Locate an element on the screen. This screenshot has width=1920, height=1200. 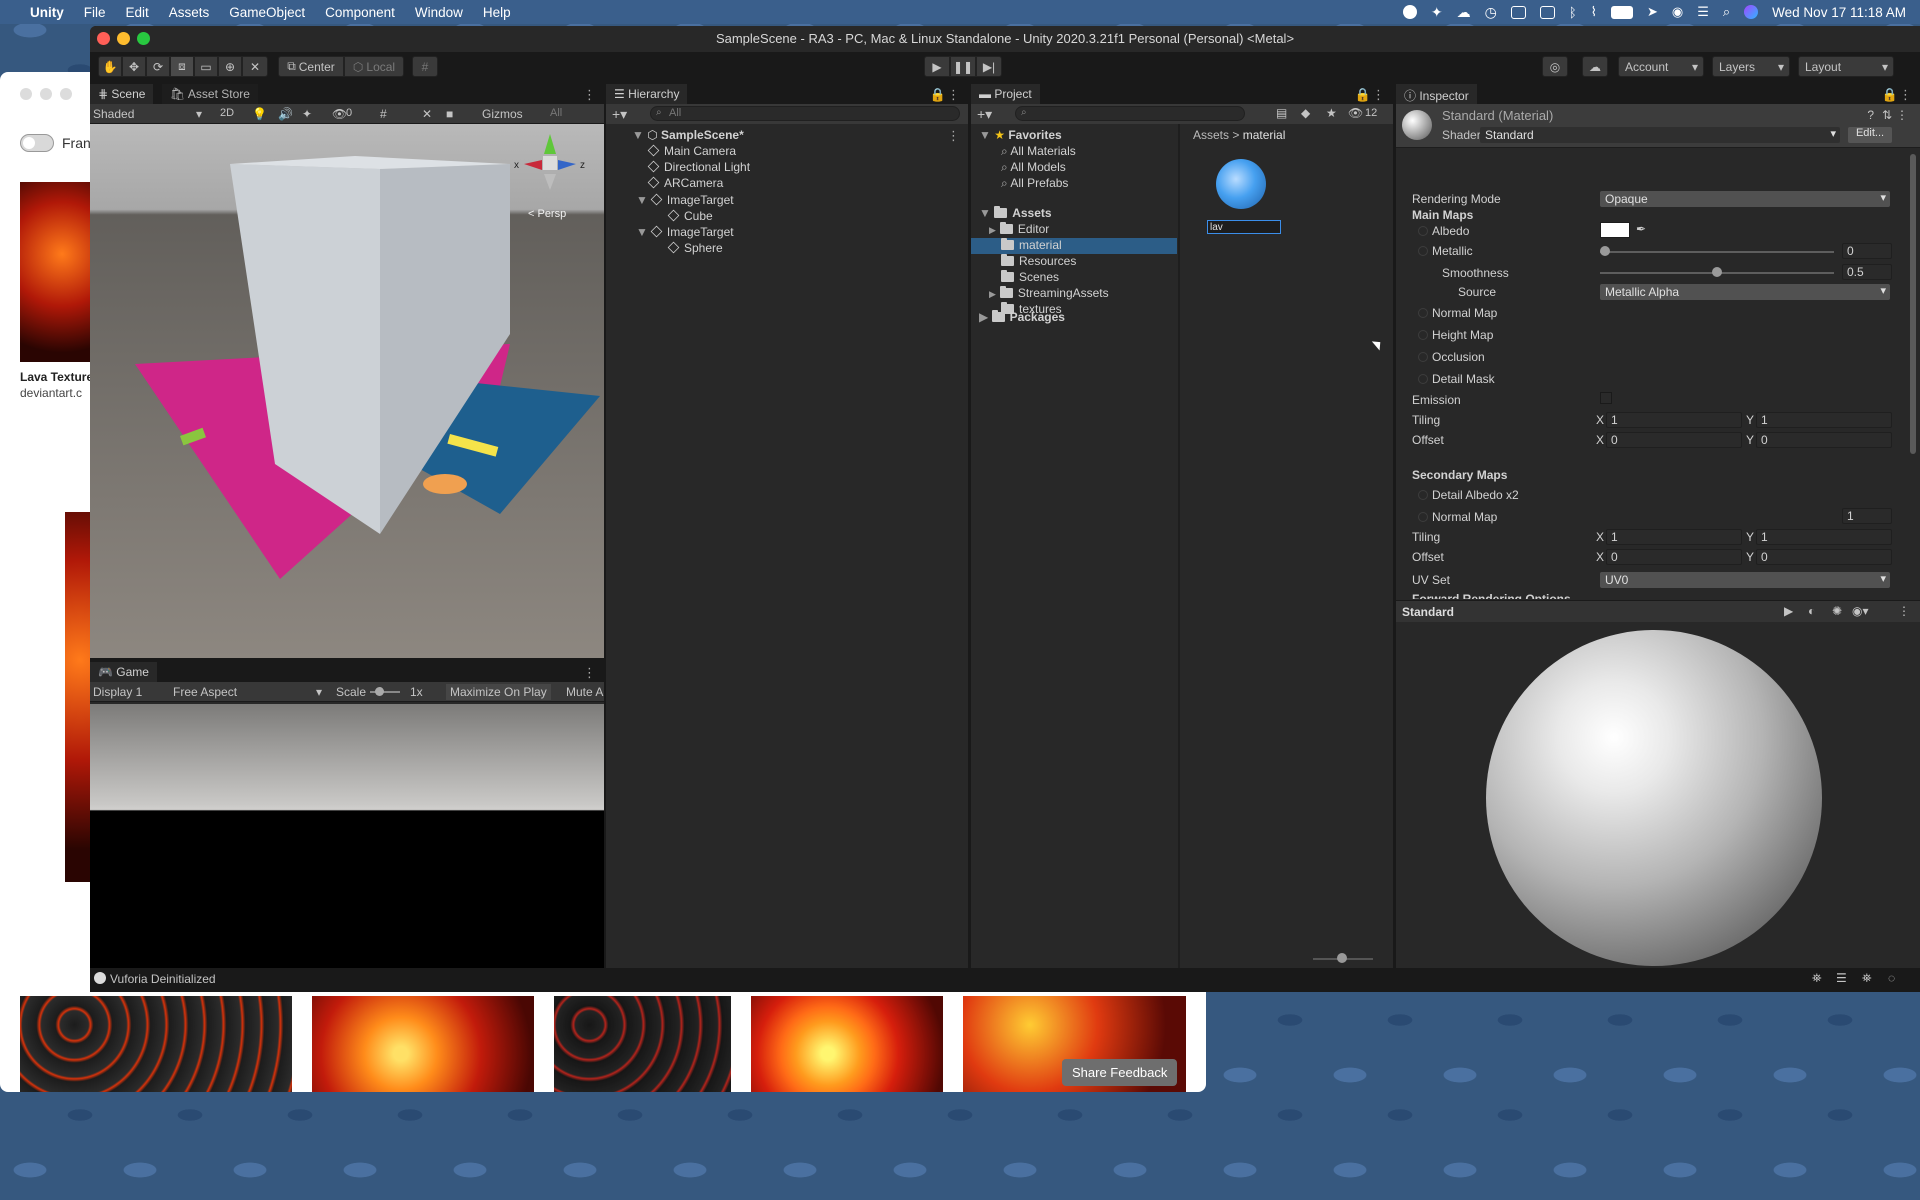
audio-icon: 🔊 is located at coordinates (285, 114).